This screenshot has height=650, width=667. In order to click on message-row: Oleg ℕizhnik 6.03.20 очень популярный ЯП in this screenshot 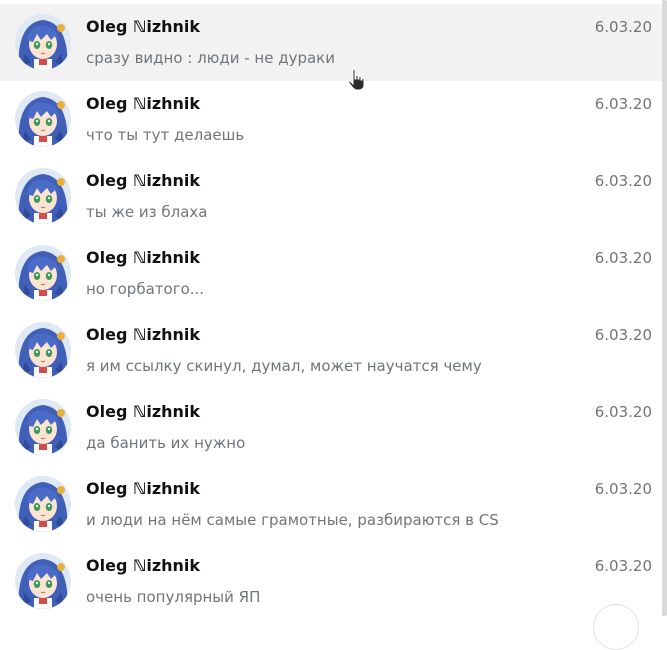, I will do `click(331, 581)`.